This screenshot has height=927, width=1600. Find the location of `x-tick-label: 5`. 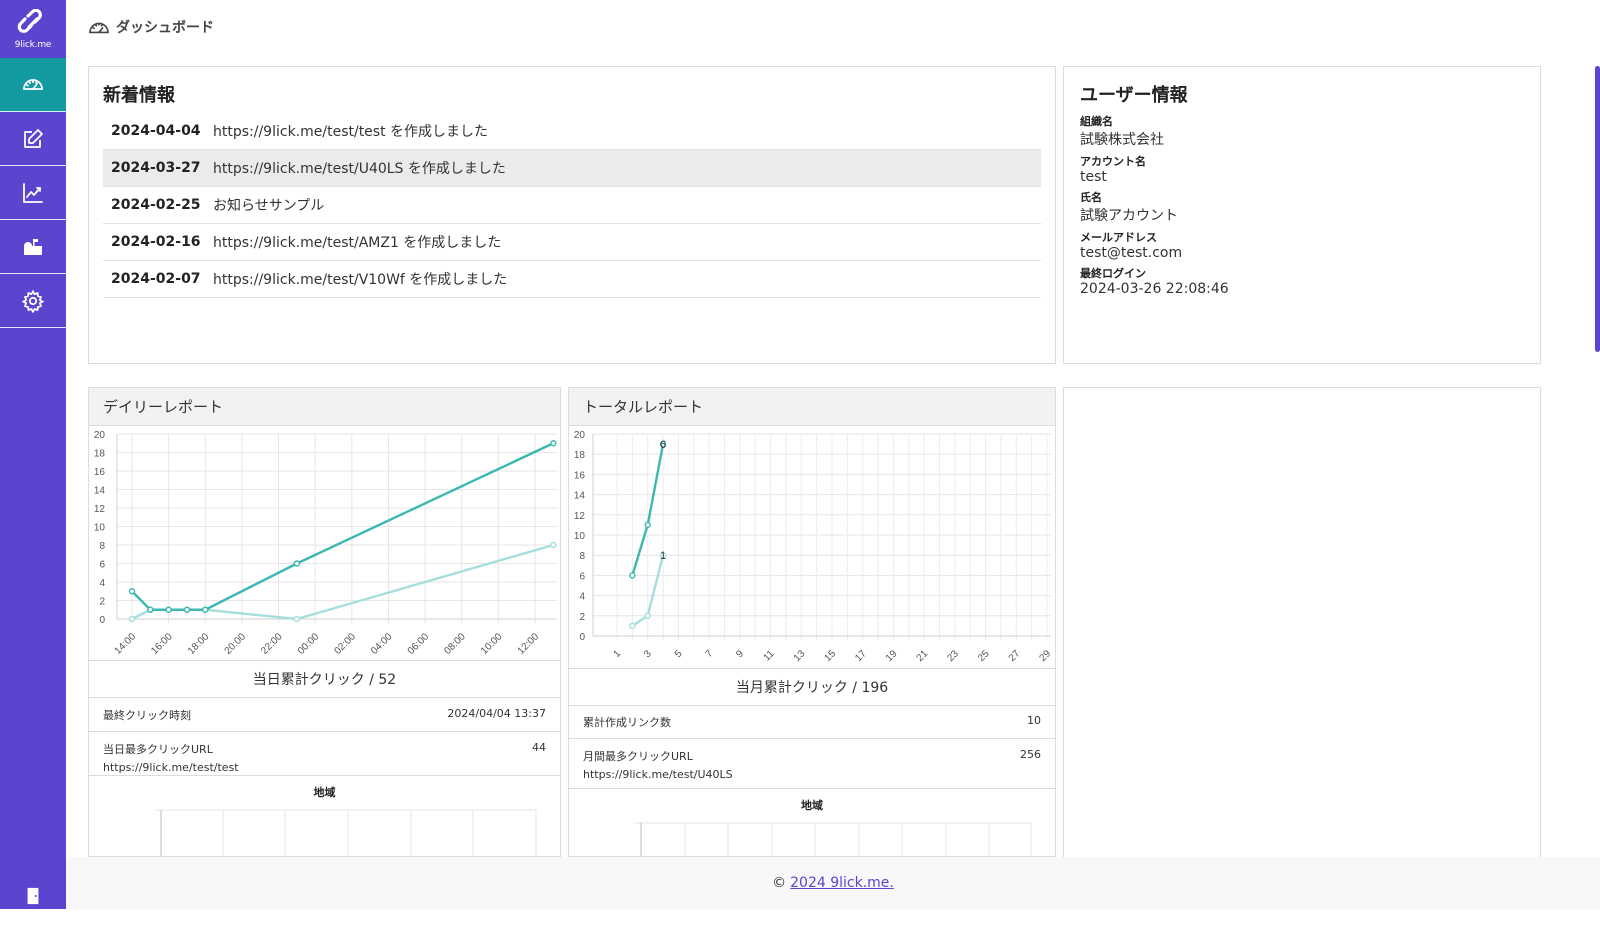

x-tick-label: 5 is located at coordinates (679, 654).